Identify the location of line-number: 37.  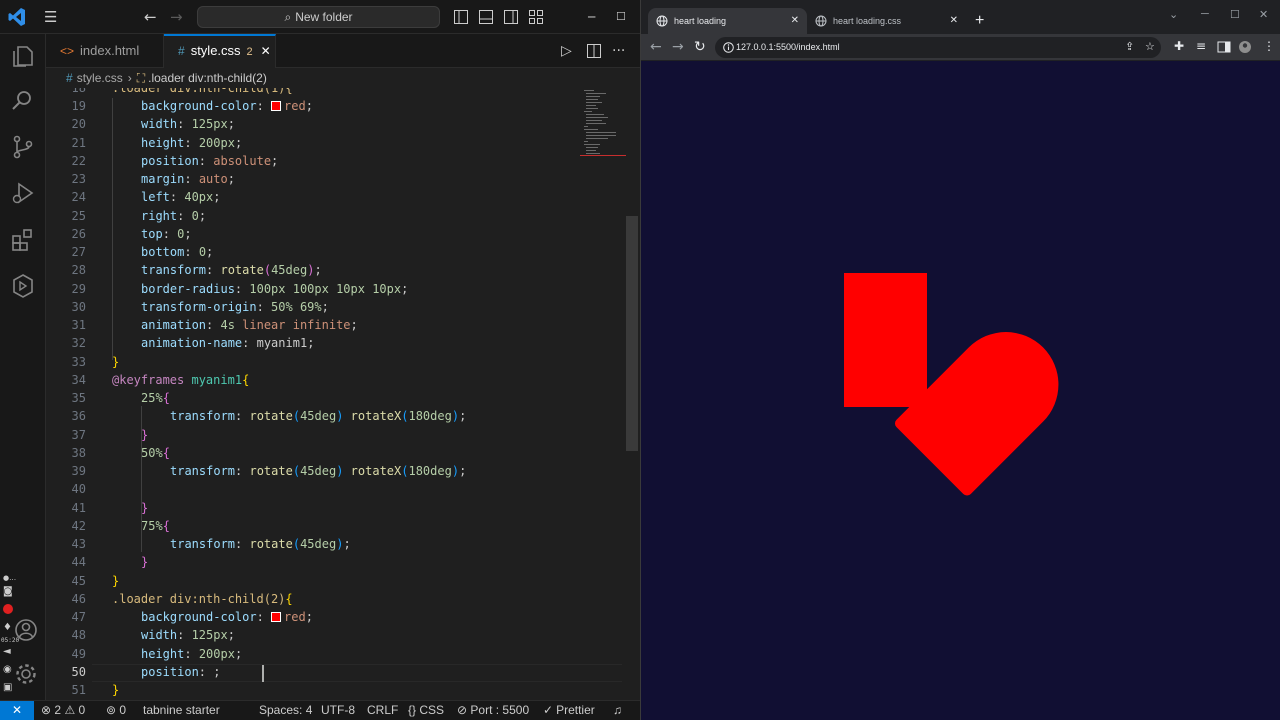
(78, 434).